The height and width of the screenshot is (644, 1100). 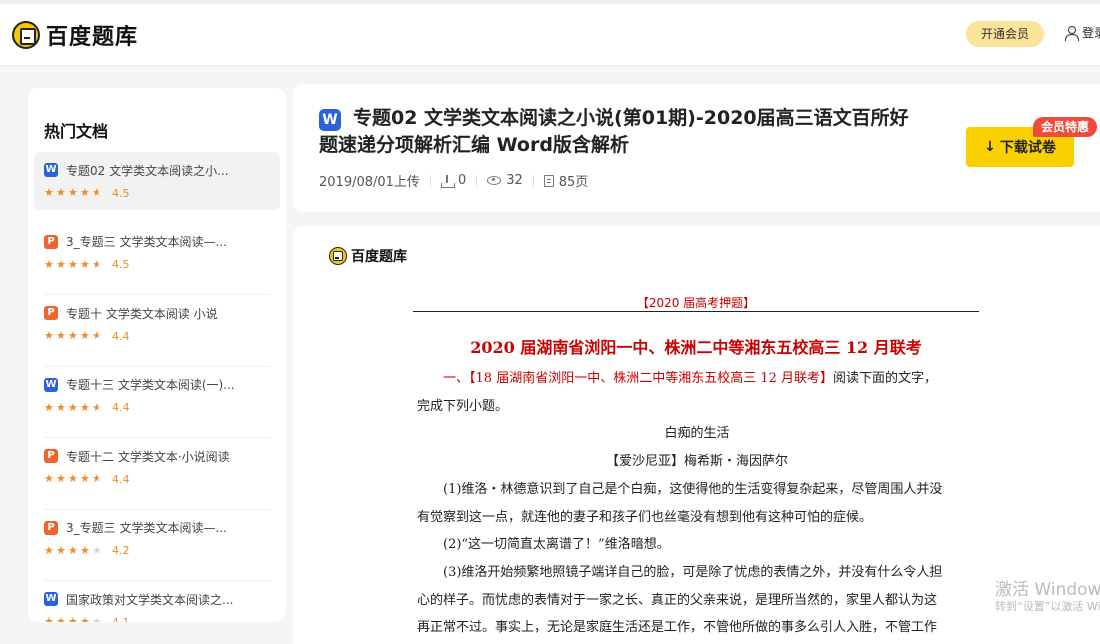 I want to click on hot-doc-item: W 专题02 文学类文本阅读之小... ★ ★ ★ ★ ★ 4.5, so click(x=157, y=181).